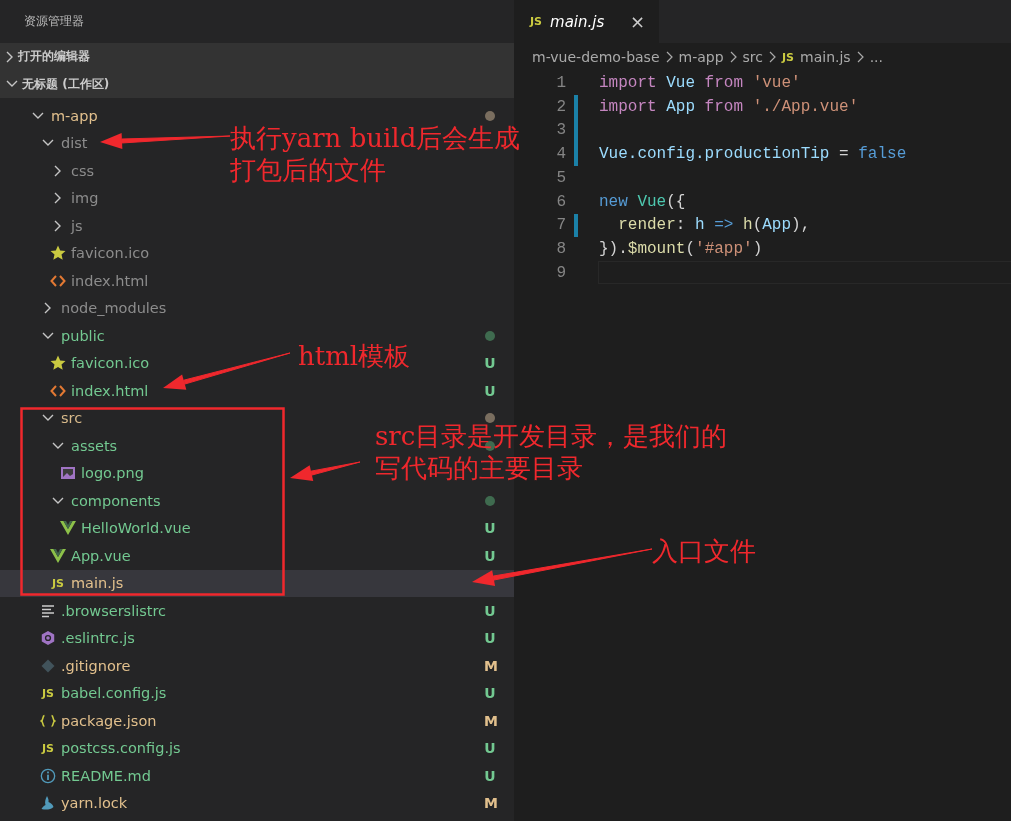  I want to click on tree-item: public, so click(83, 335).